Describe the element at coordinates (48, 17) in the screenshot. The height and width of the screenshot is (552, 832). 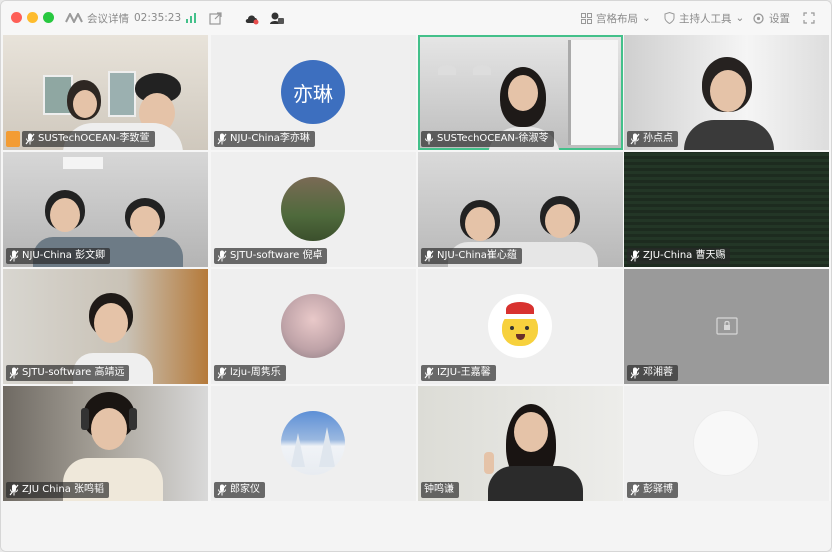
I see `maximize-window-button` at that location.